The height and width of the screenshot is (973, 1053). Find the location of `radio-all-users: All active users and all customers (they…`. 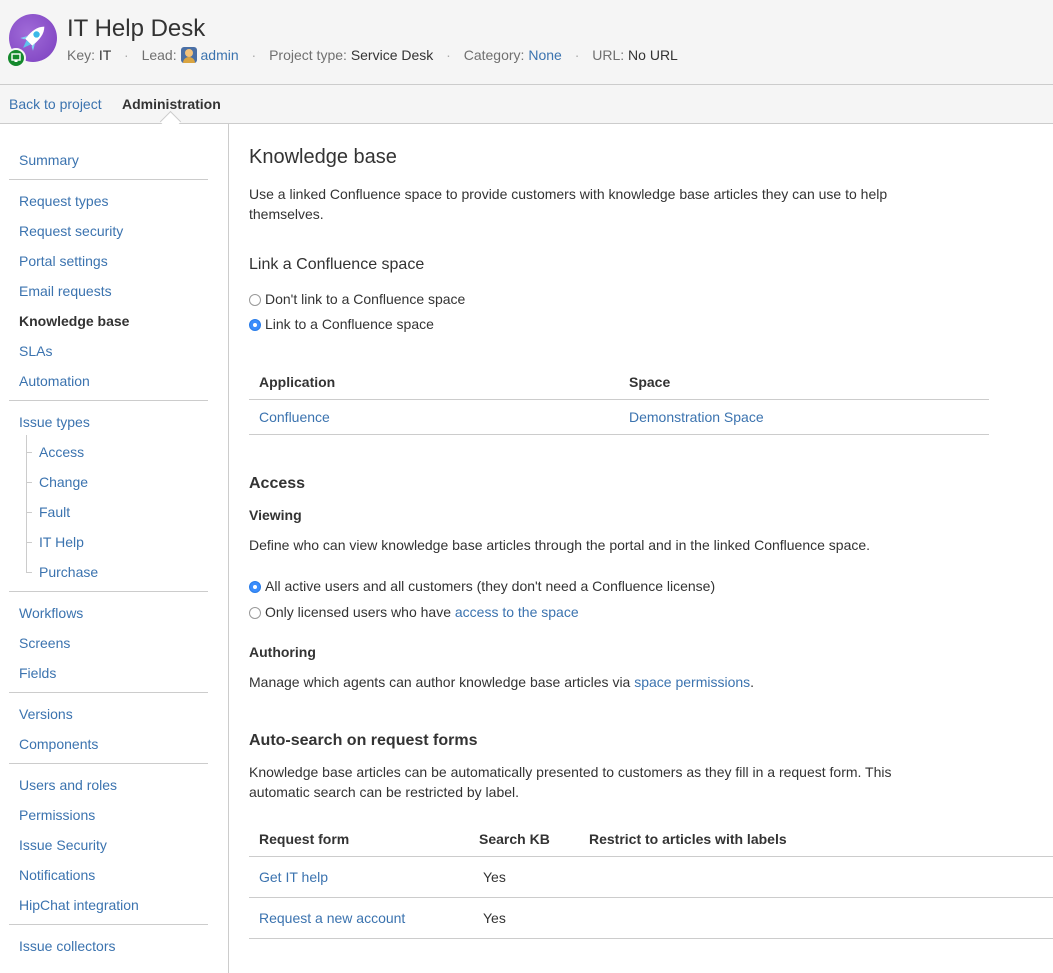

radio-all-users: All active users and all customers (they… is located at coordinates (482, 586).